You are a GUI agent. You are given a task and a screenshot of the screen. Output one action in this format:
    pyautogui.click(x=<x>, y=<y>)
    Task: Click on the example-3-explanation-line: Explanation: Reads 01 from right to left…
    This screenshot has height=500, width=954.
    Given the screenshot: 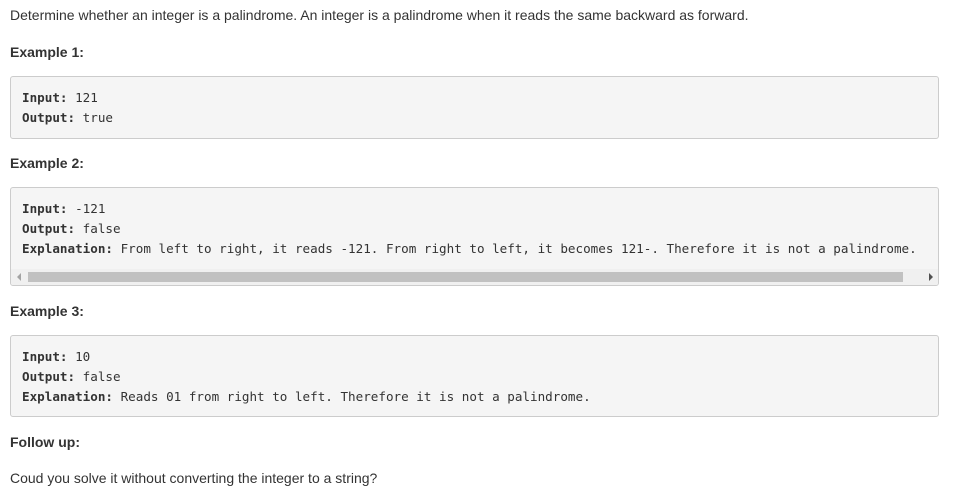 What is the action you would take?
    pyautogui.click(x=306, y=397)
    